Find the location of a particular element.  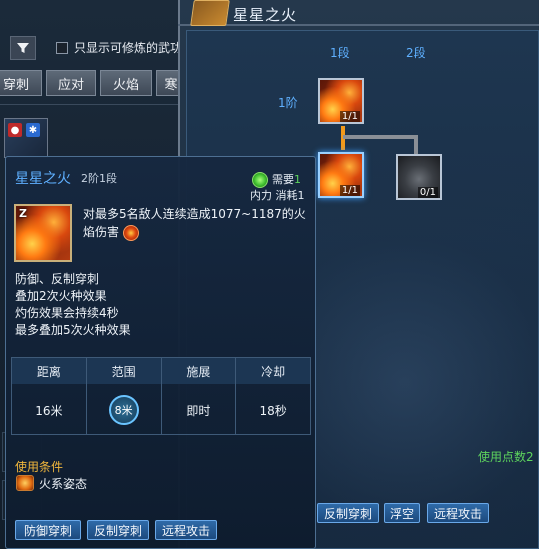

divider is located at coordinates (95, 104).